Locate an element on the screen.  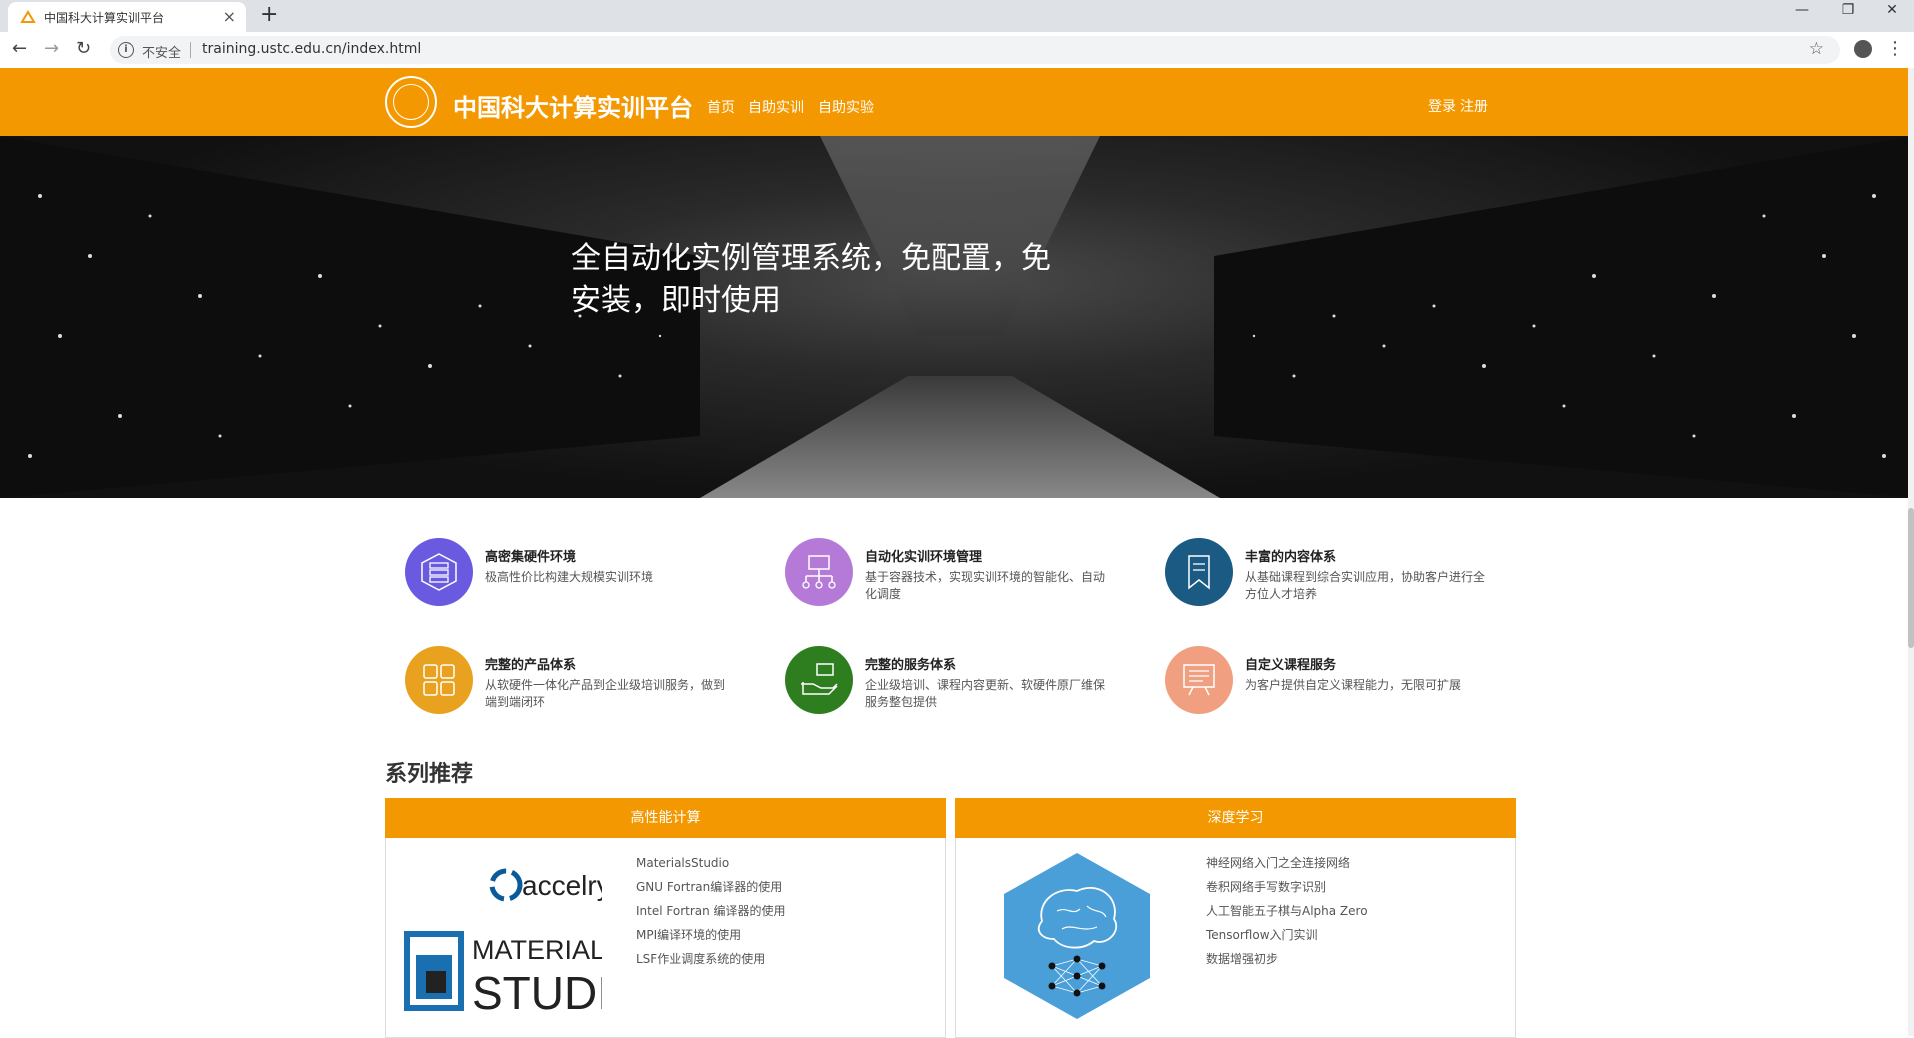
presentation-icon is located at coordinates (1199, 680).